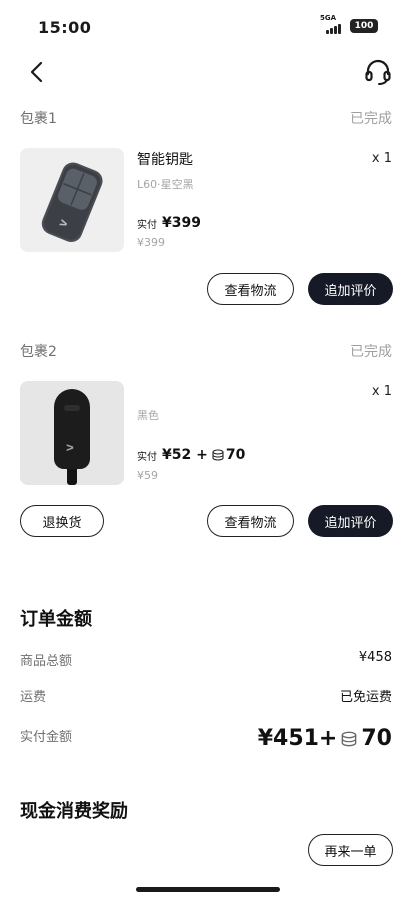  What do you see at coordinates (206, 351) in the screenshot?
I see `package-2-header: 包裹2 已完成` at bounding box center [206, 351].